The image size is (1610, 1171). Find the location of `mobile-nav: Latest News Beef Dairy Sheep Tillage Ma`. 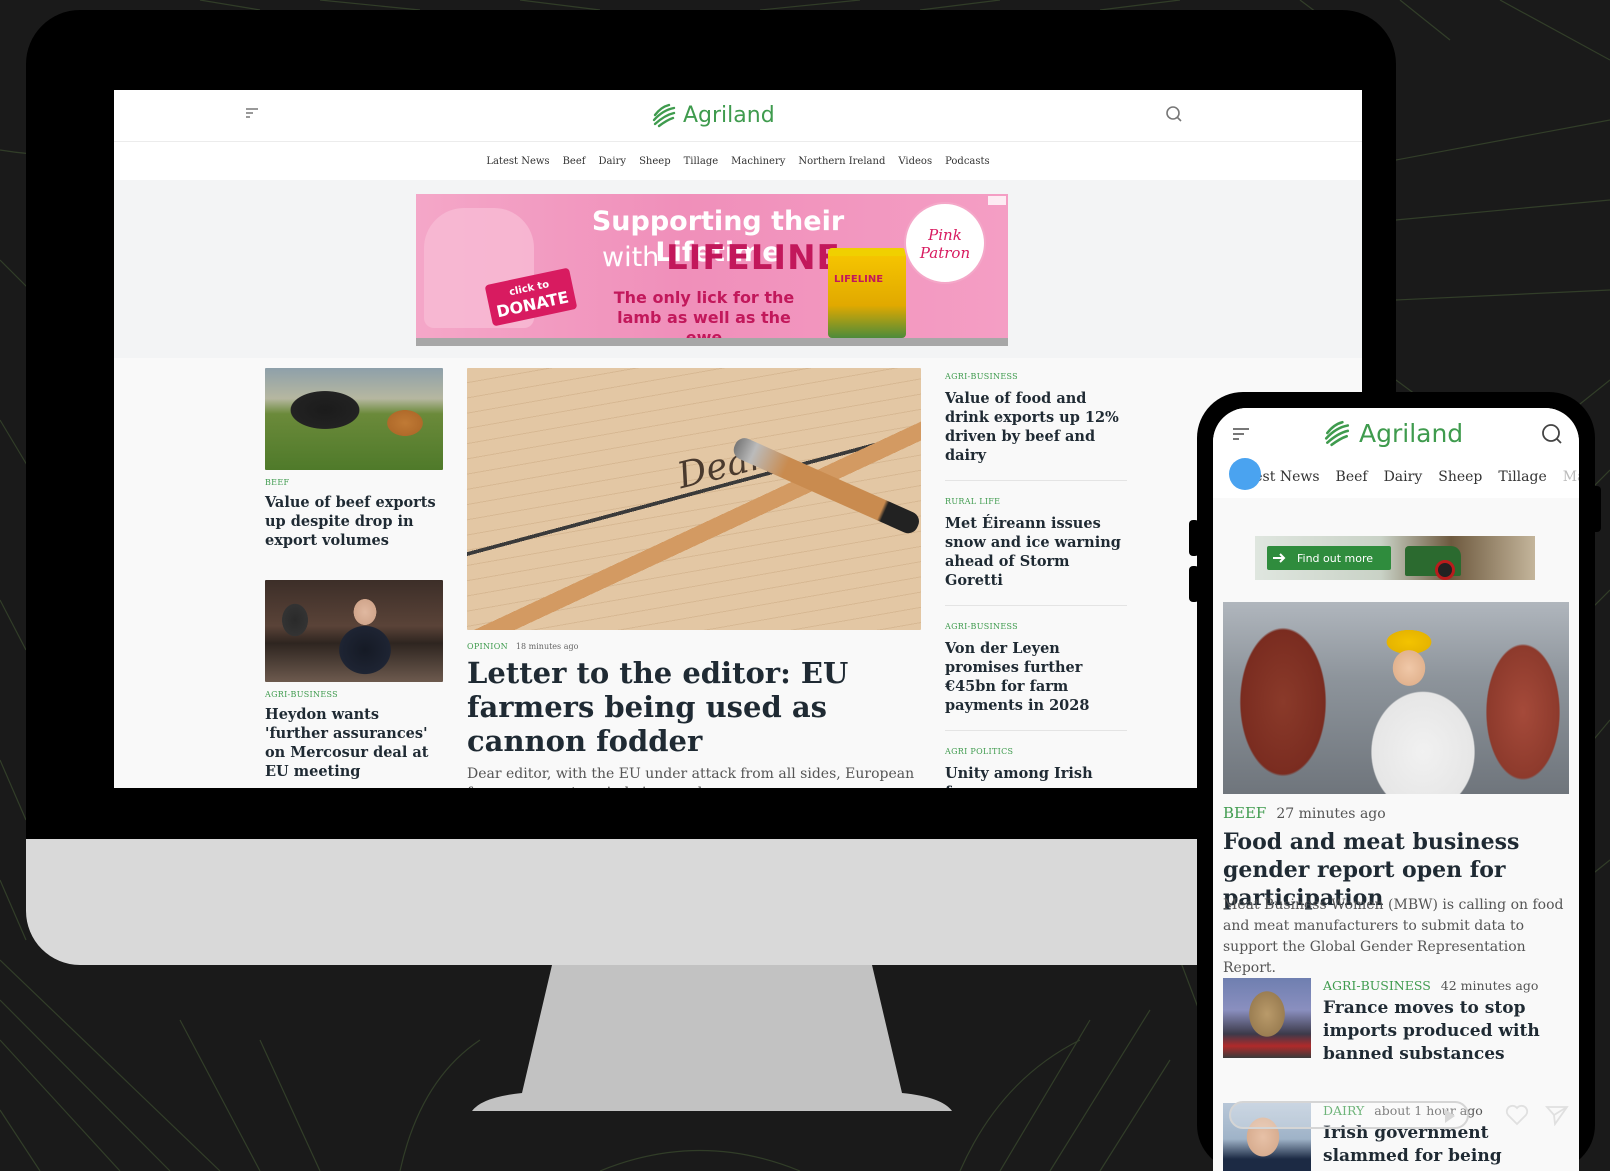

mobile-nav: Latest News Beef Dairy Sheep Tillage Ma is located at coordinates (1396, 477).